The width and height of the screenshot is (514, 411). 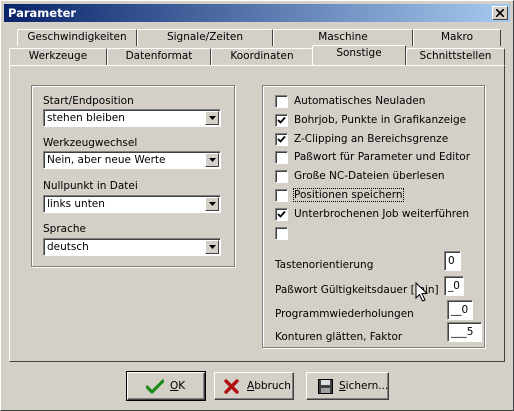 What do you see at coordinates (90, 186) in the screenshot?
I see `zero-point-label: Nullpunkt in Datei` at bounding box center [90, 186].